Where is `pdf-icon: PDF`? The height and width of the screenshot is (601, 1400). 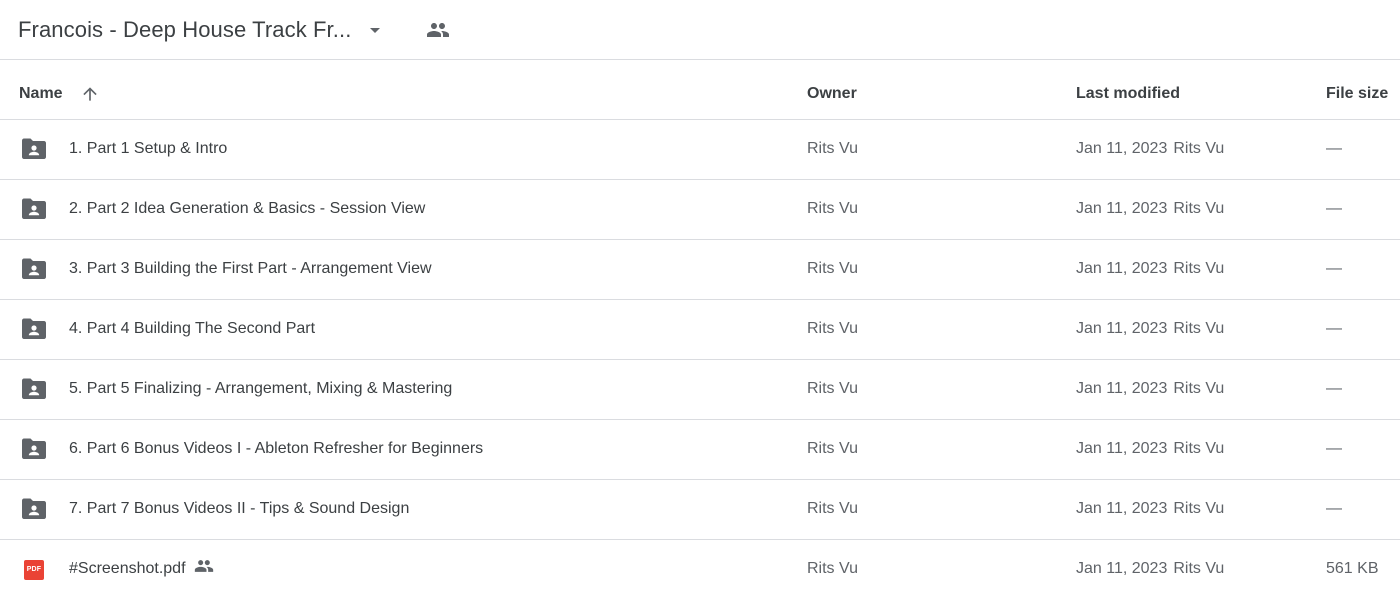
pdf-icon: PDF is located at coordinates (34, 570).